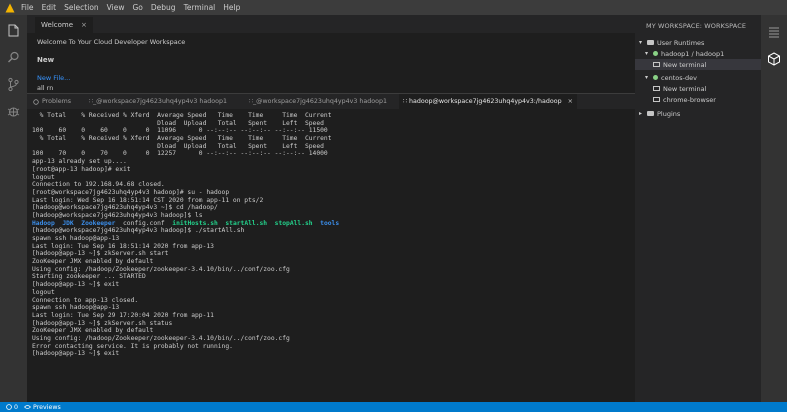 The image size is (787, 412). I want to click on menu-help: Help, so click(231, 7).